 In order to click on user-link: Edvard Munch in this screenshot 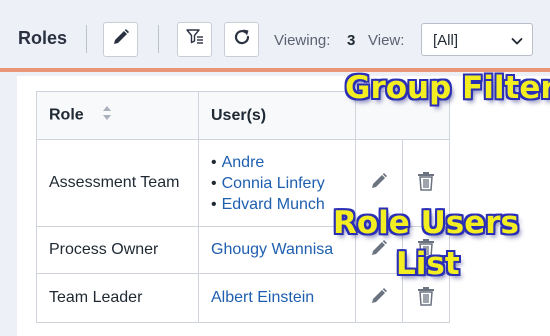, I will do `click(273, 204)`.